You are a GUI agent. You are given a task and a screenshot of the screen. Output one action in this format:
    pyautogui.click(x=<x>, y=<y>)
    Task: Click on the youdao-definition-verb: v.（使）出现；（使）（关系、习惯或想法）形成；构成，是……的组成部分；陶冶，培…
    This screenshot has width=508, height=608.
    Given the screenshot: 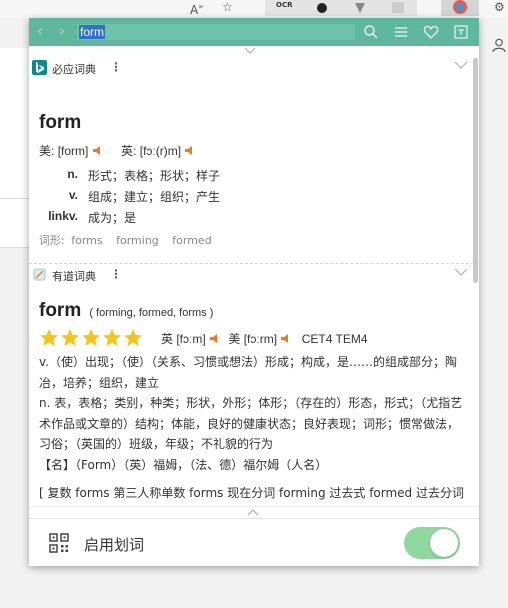 What is the action you would take?
    pyautogui.click(x=248, y=372)
    